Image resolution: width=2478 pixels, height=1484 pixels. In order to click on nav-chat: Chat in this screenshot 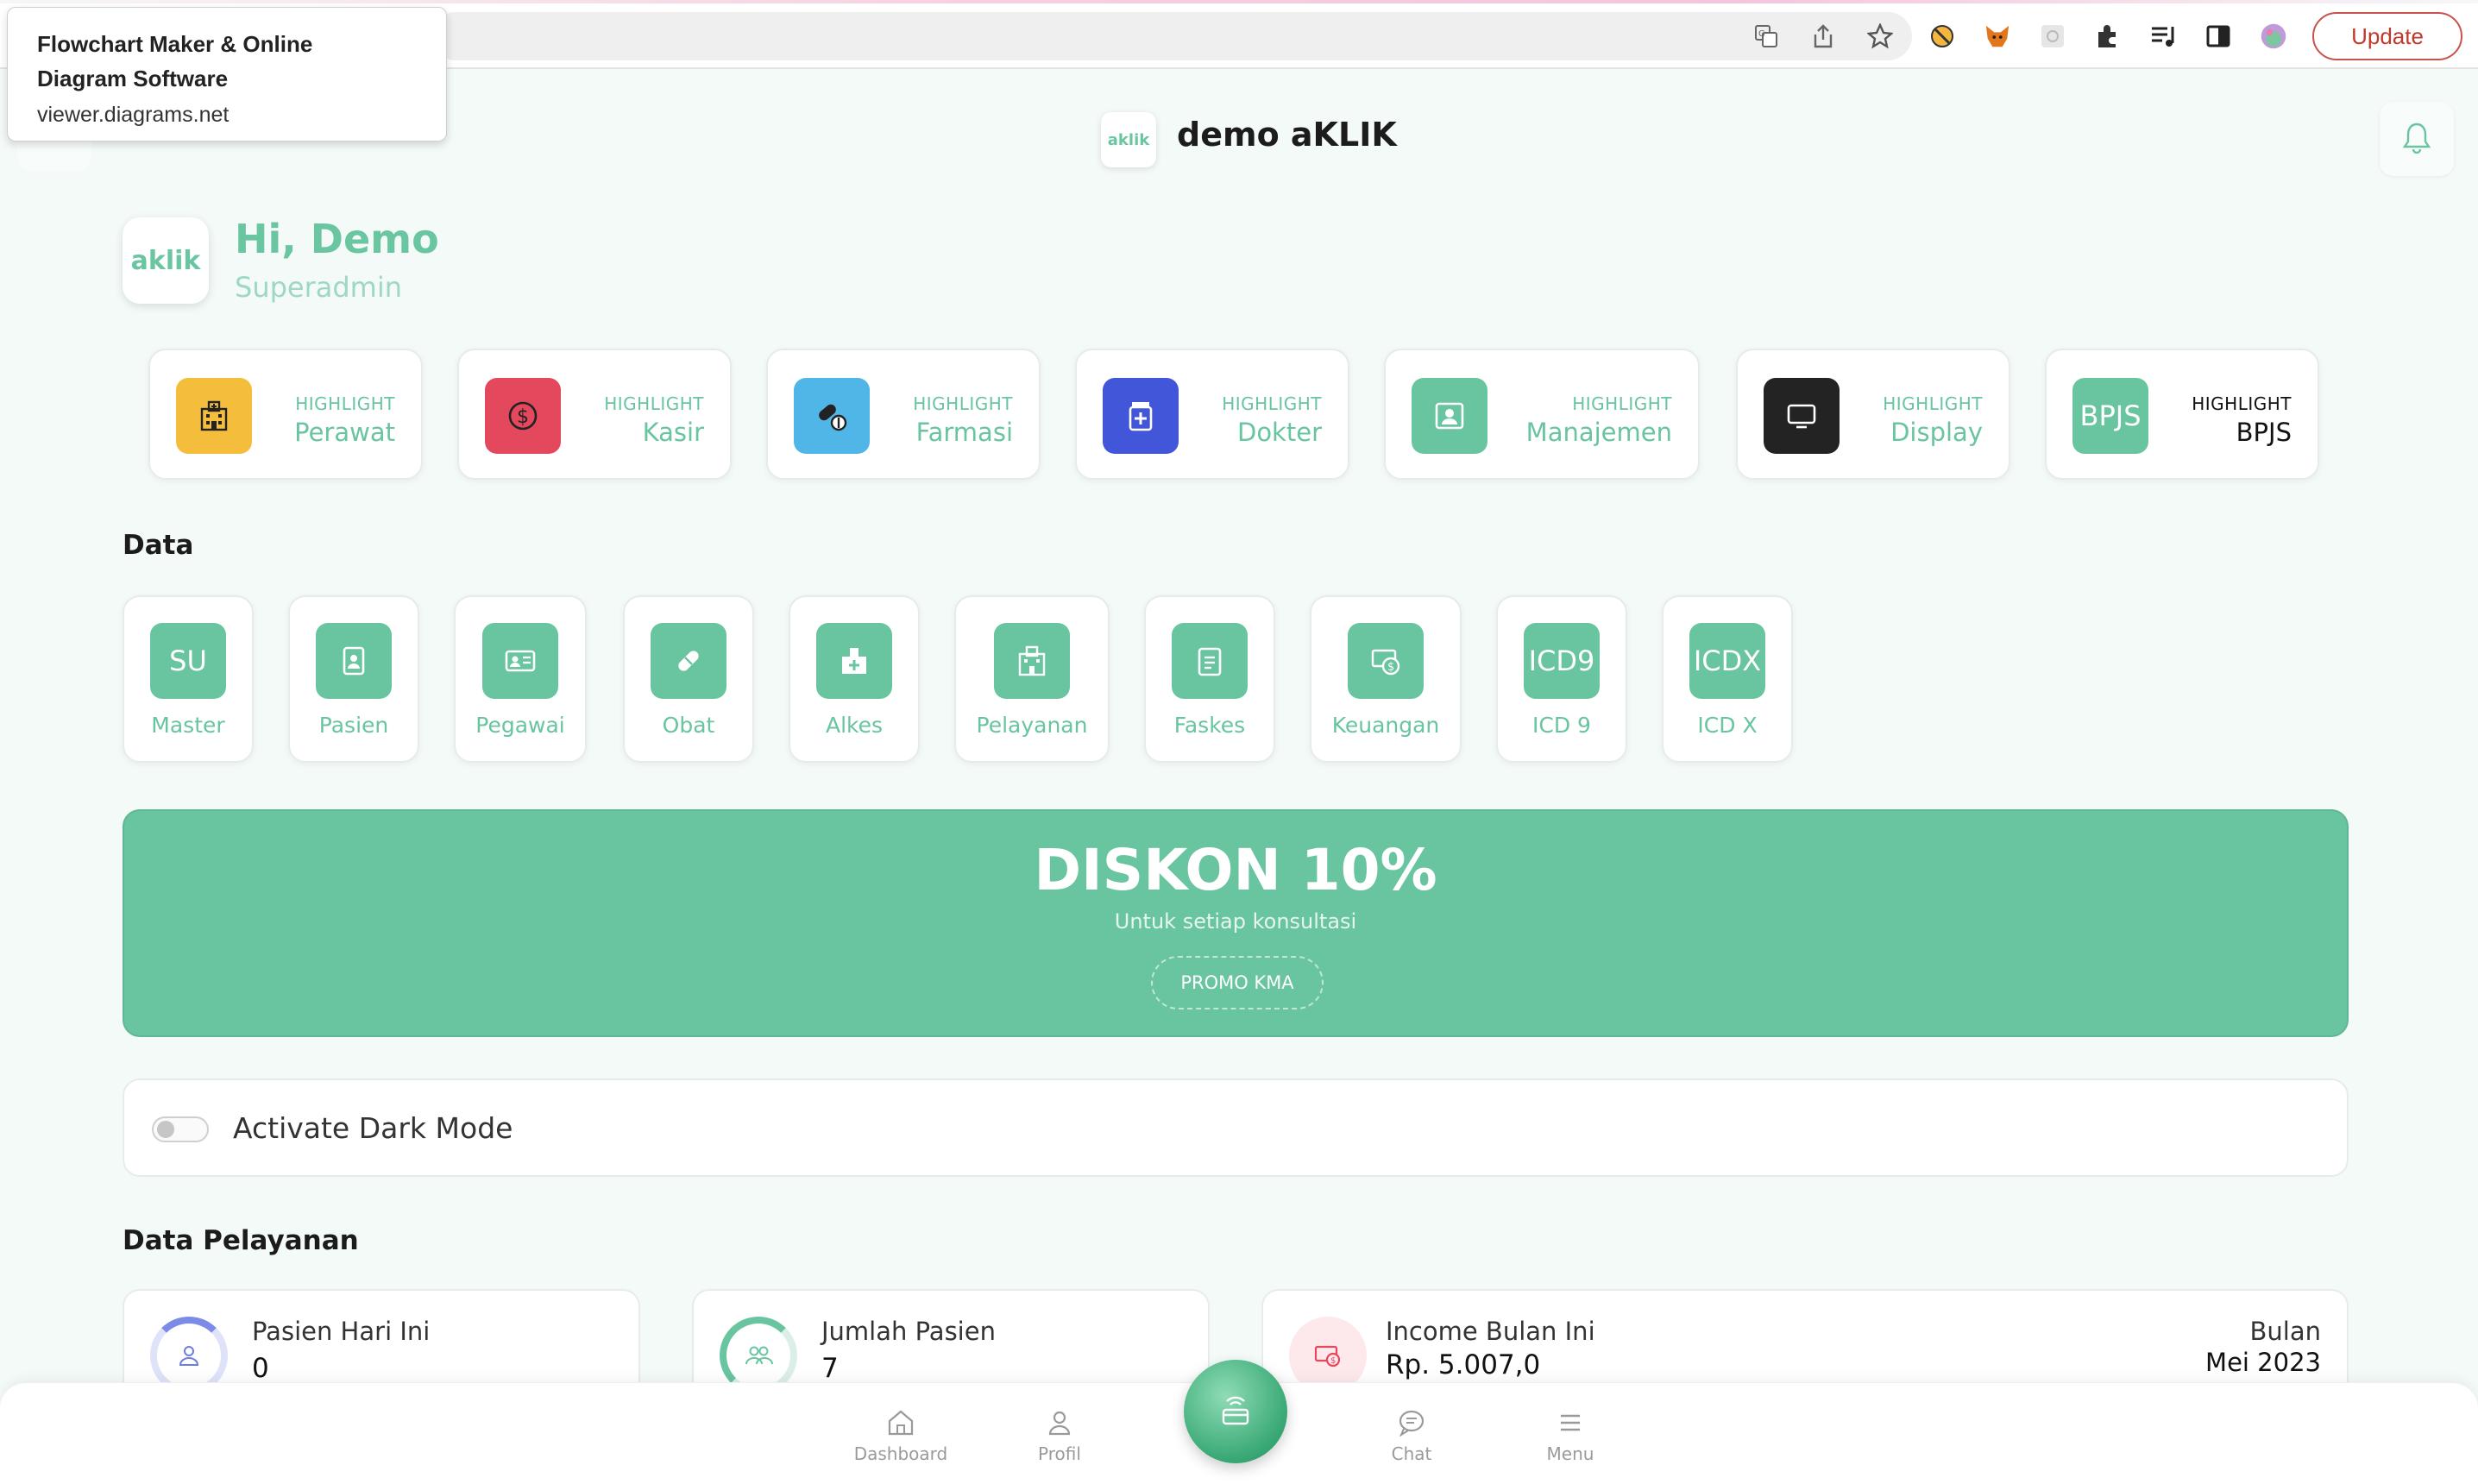, I will do `click(1411, 1435)`.